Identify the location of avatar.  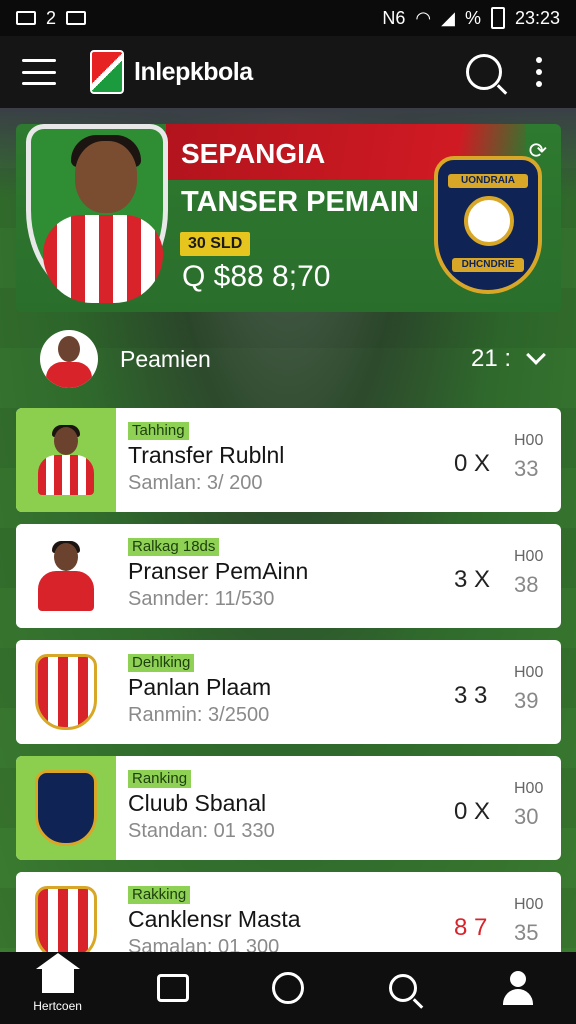
(69, 359).